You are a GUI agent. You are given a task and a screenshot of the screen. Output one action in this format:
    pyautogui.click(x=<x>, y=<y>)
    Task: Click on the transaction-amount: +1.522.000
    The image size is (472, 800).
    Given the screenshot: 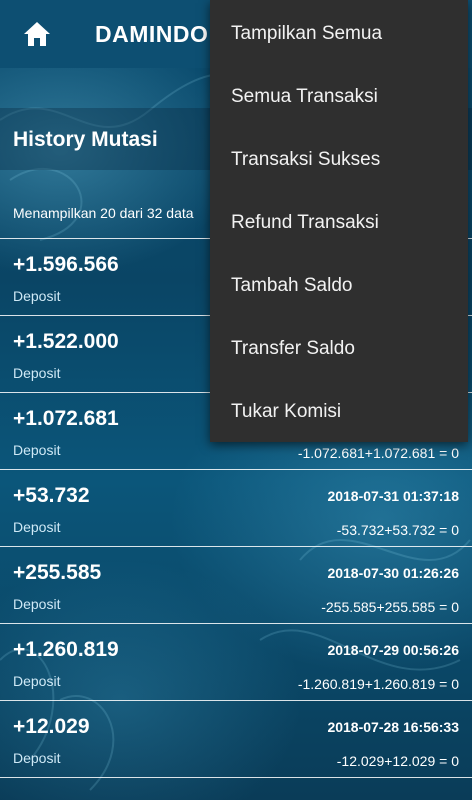 What is the action you would take?
    pyautogui.click(x=66, y=341)
    